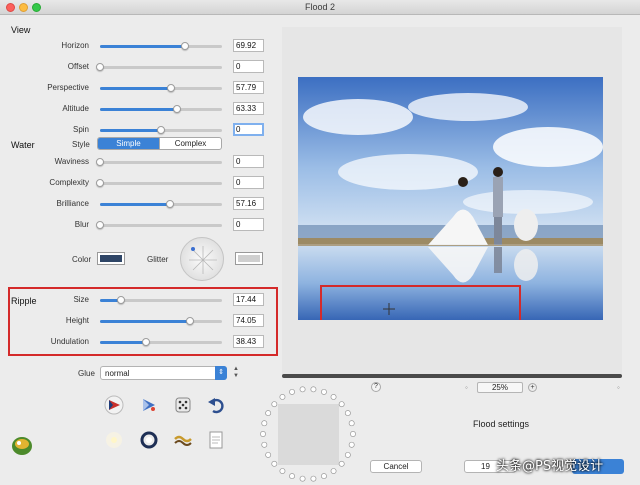 The height and width of the screenshot is (485, 640). Describe the element at coordinates (81, 299) in the screenshot. I see `ripple-label-size: Size` at that location.